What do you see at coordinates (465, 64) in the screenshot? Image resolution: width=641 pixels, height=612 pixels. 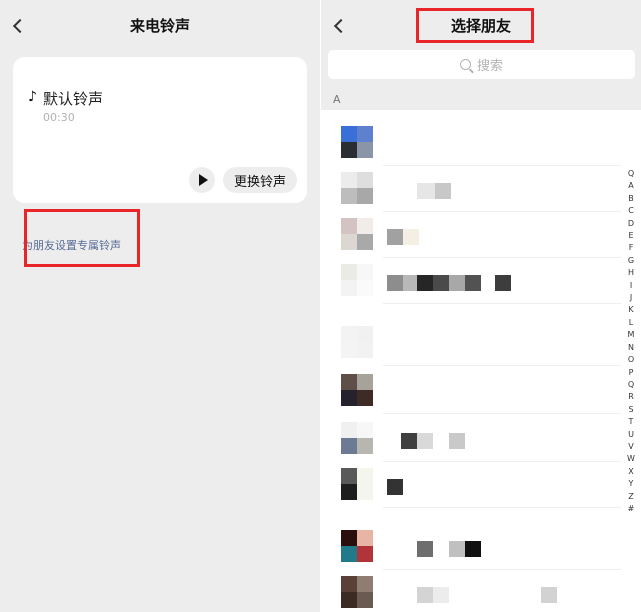 I see `search-icon` at bounding box center [465, 64].